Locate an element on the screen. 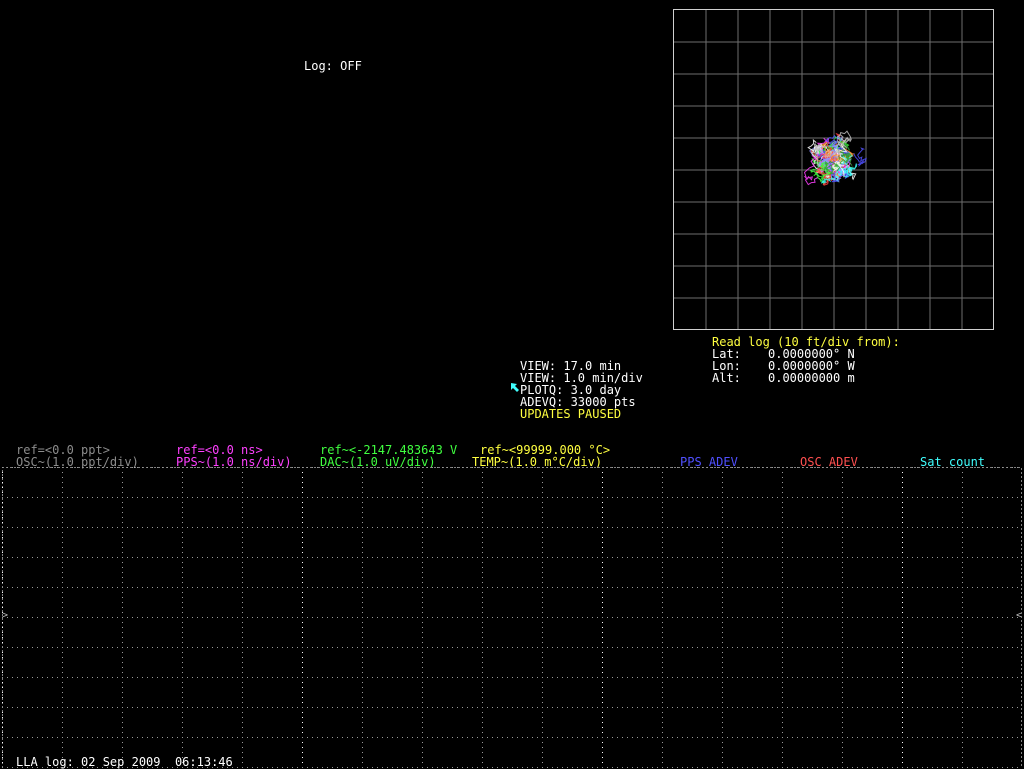  lla-scatter-plot is located at coordinates (833, 169).